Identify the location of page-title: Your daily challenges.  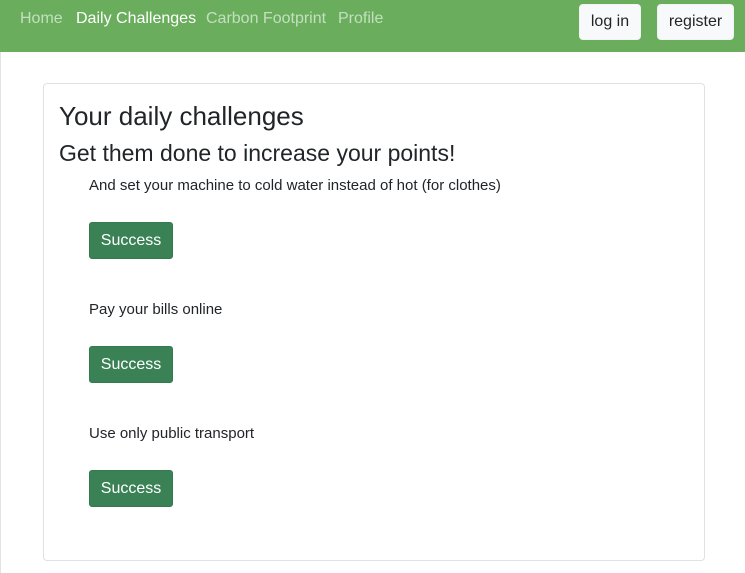
(181, 116).